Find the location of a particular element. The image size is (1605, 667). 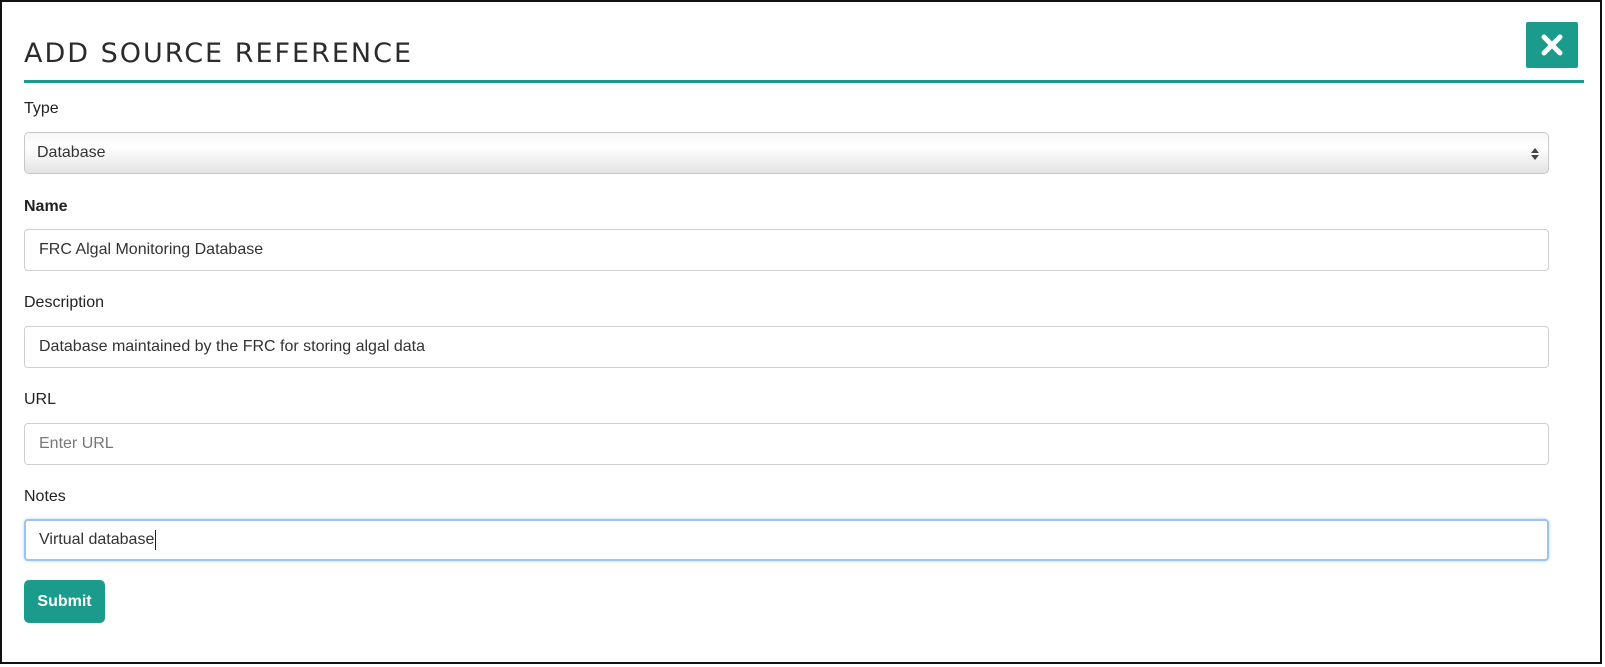

notes-input: Virtual database is located at coordinates (786, 540).